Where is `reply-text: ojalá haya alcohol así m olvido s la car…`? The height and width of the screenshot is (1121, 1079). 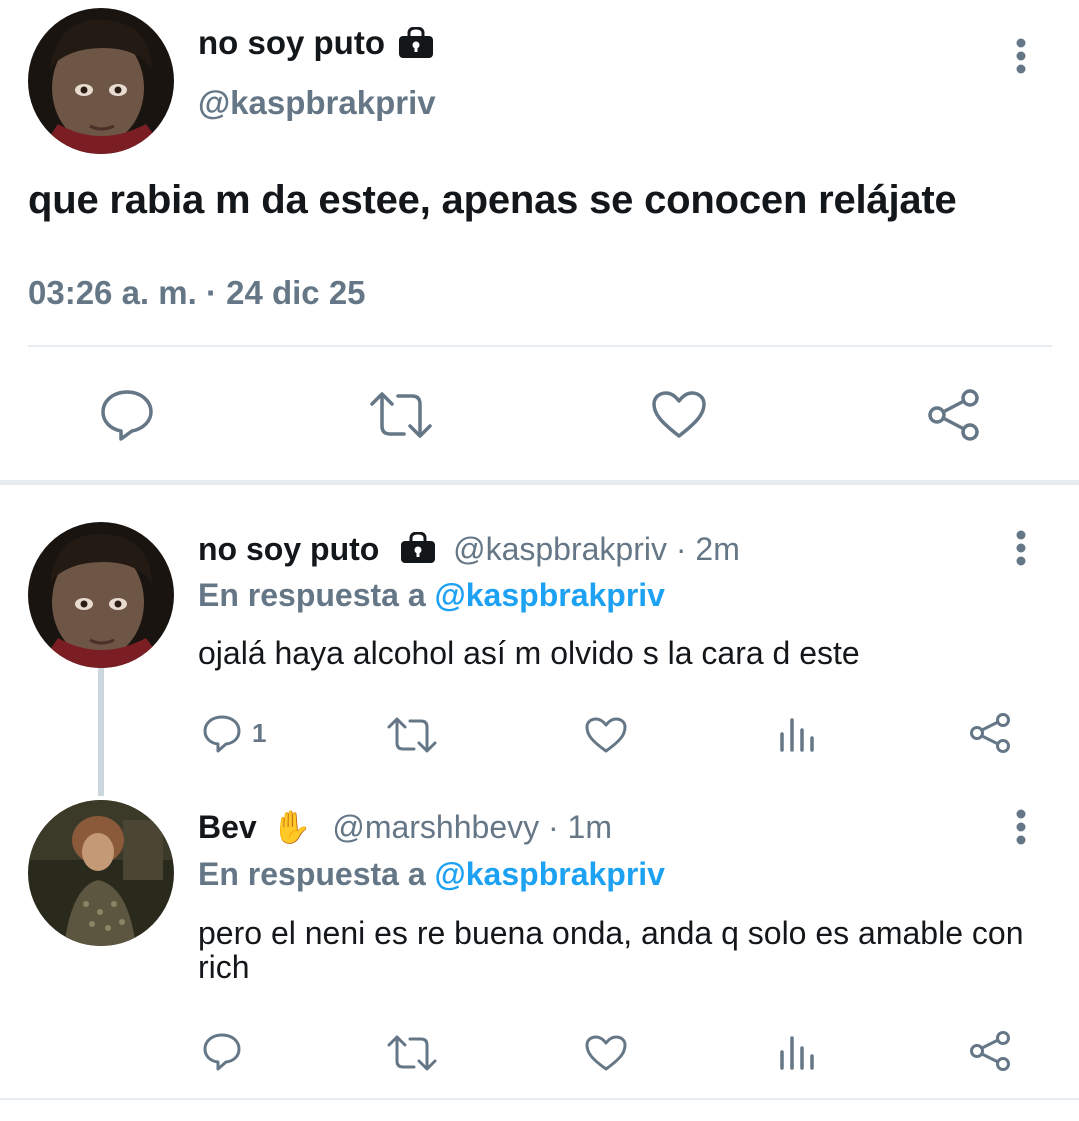
reply-text: ojalá haya alcohol así m olvido s la car… is located at coordinates (529, 653).